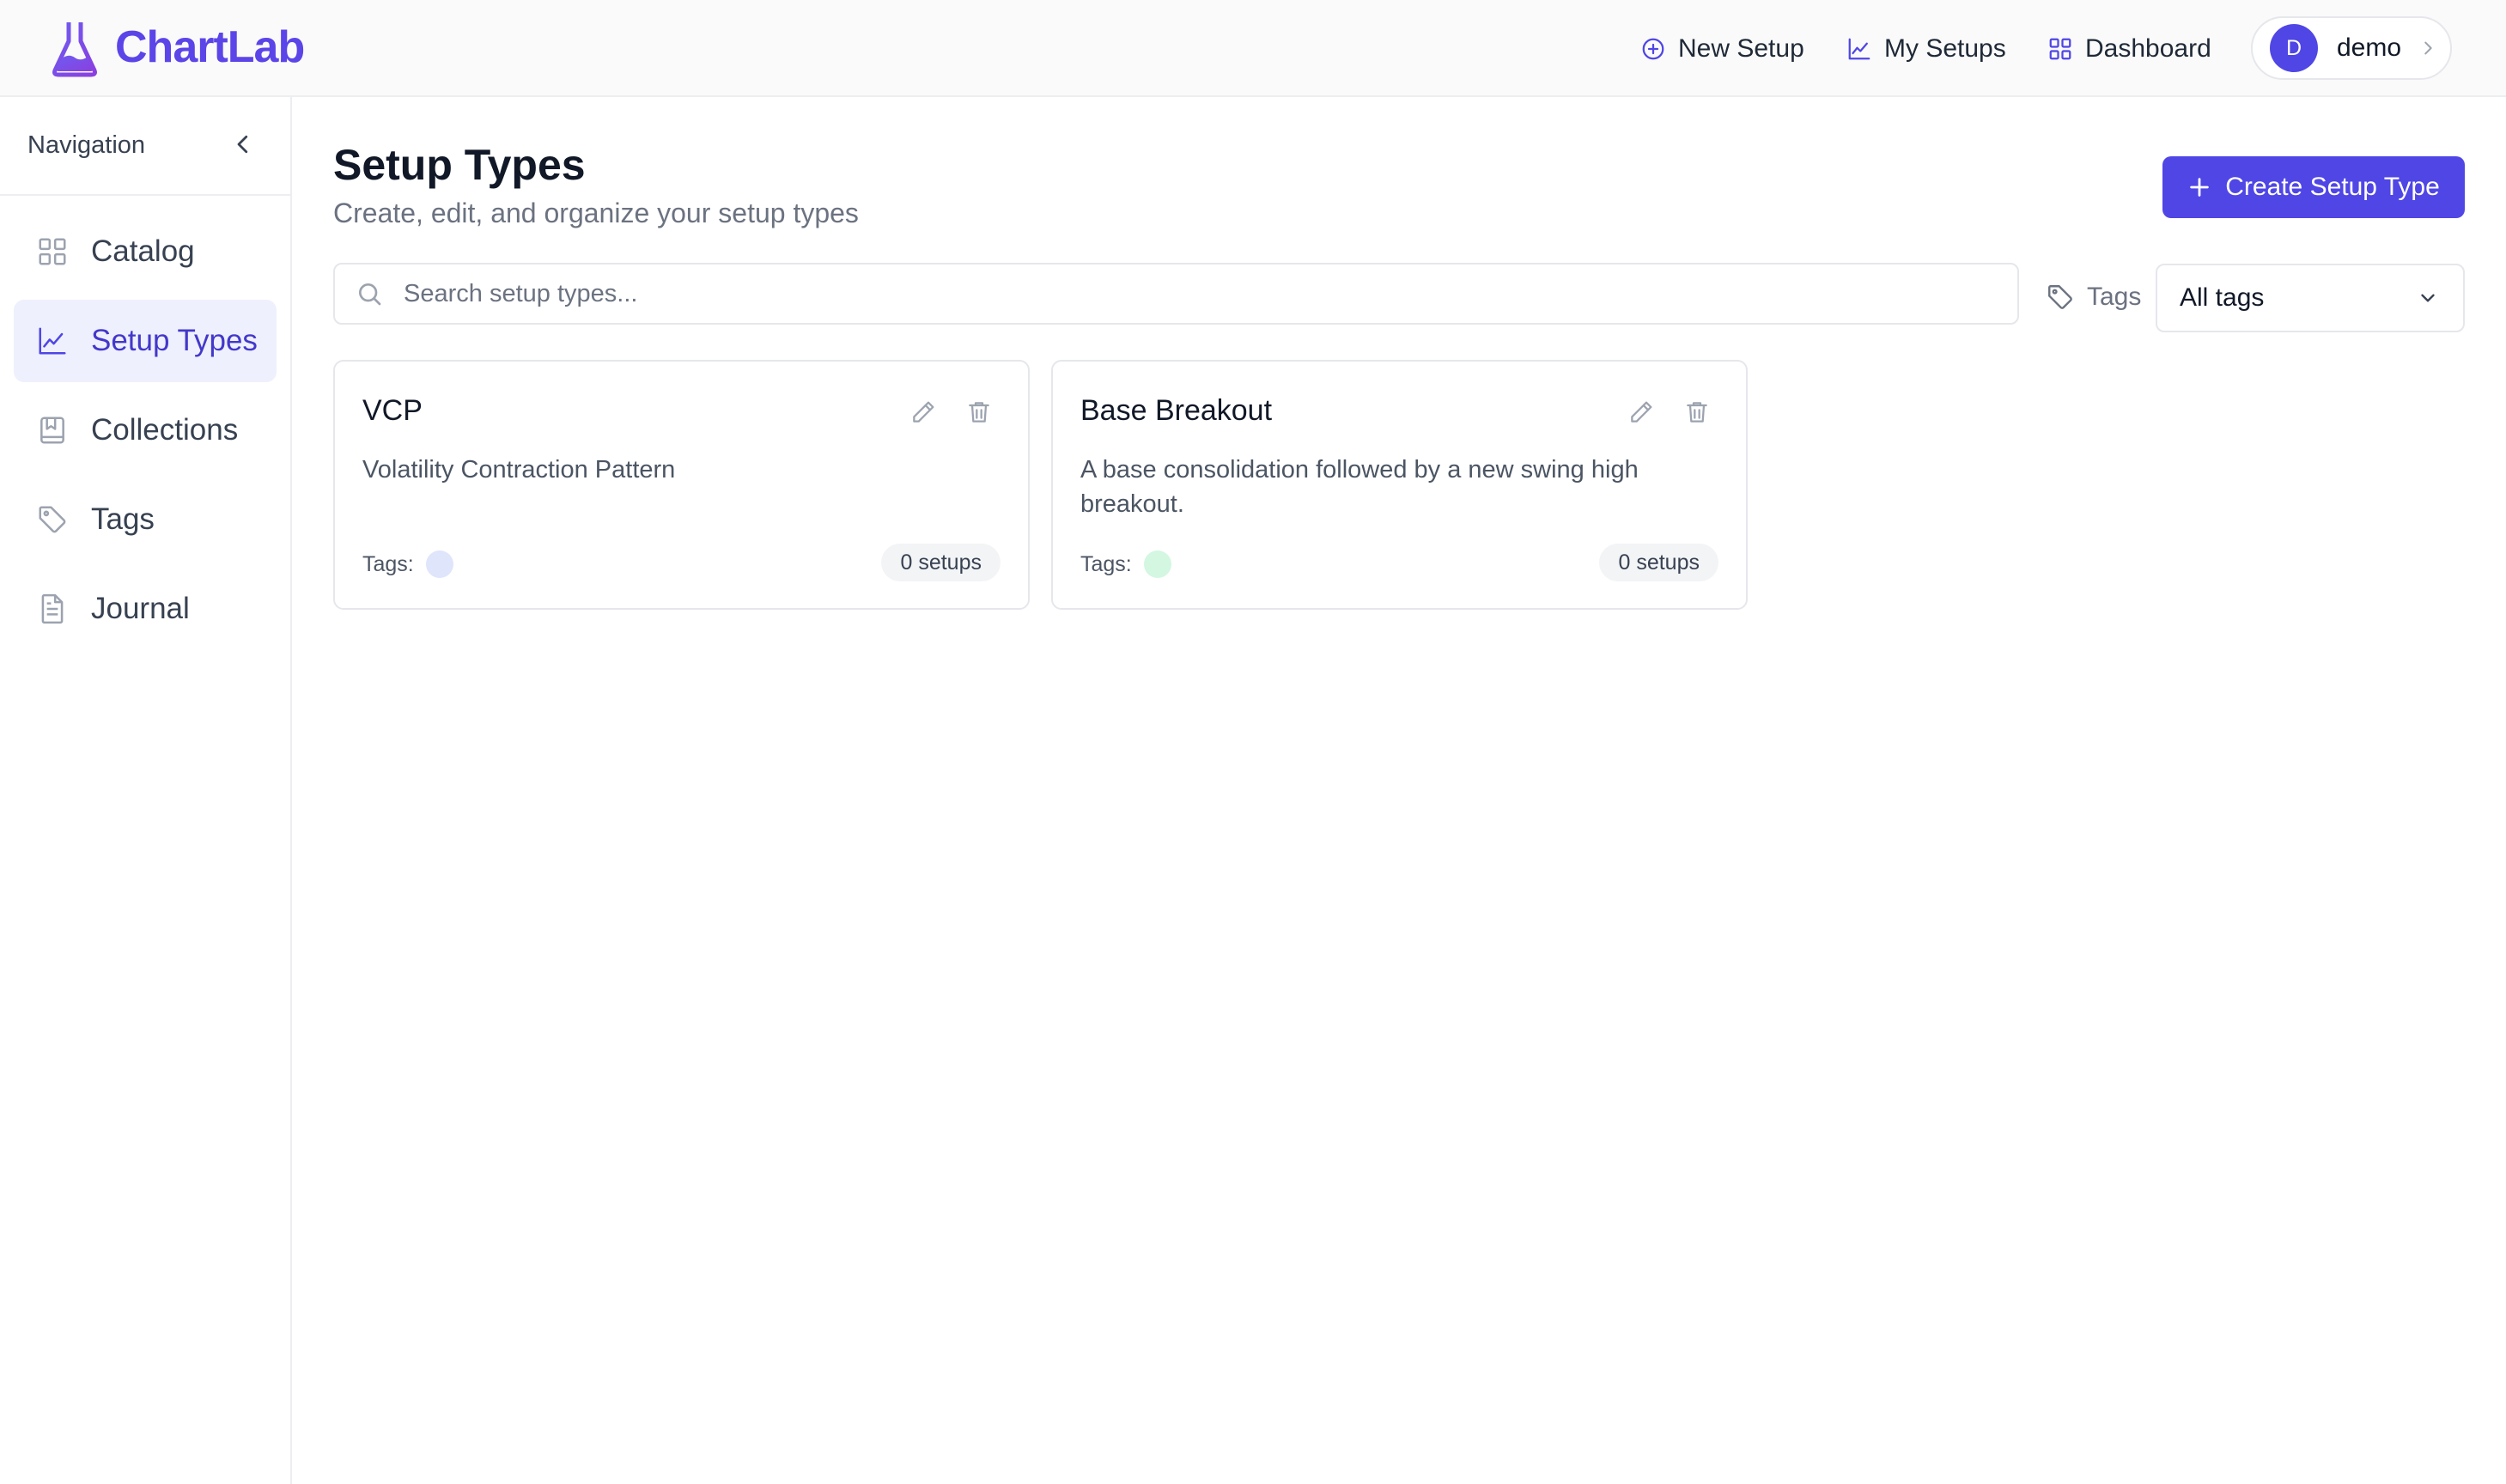 The width and height of the screenshot is (2506, 1484). I want to click on sidebar-item-label: Collections, so click(165, 430).